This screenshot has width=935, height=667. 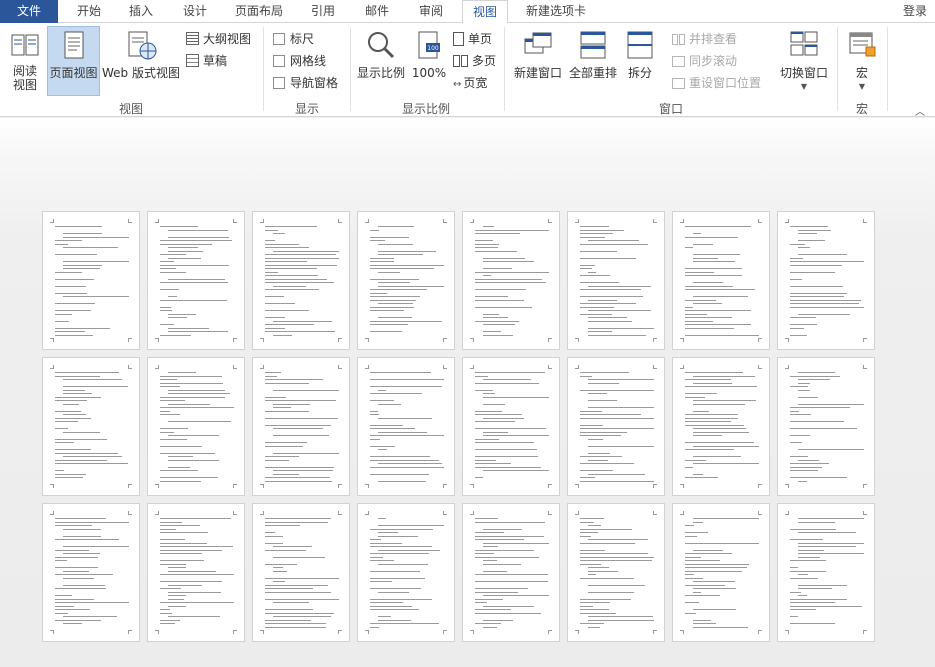 What do you see at coordinates (192, 38) in the screenshot?
I see `outline-icon` at bounding box center [192, 38].